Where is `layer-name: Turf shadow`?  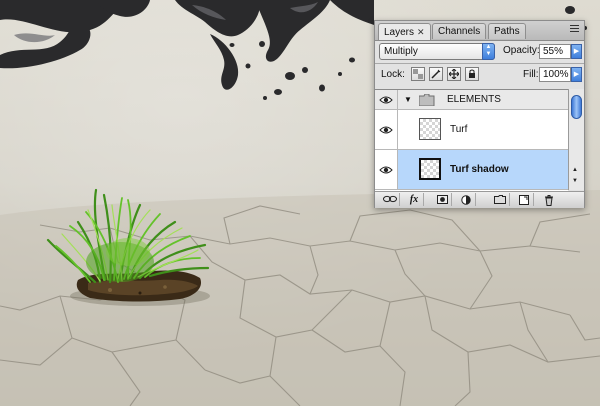
layer-name: Turf shadow is located at coordinates (479, 169).